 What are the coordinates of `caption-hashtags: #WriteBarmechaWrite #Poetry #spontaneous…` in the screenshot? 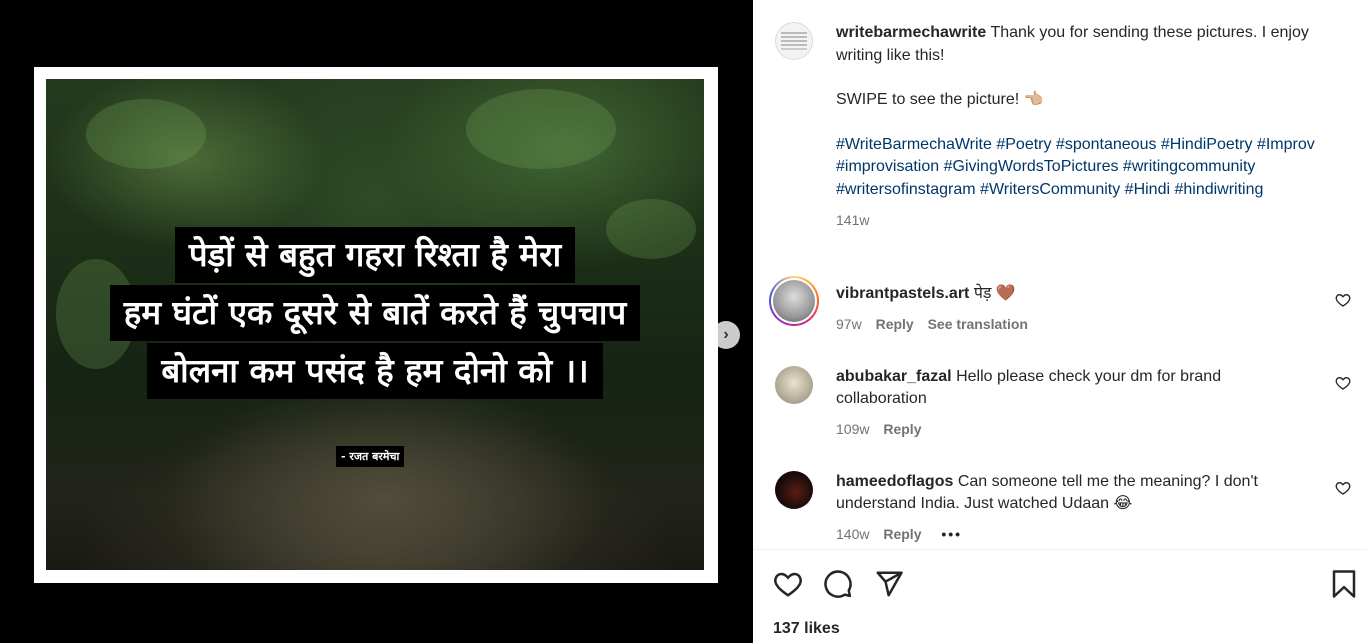 It's located at (1076, 168).